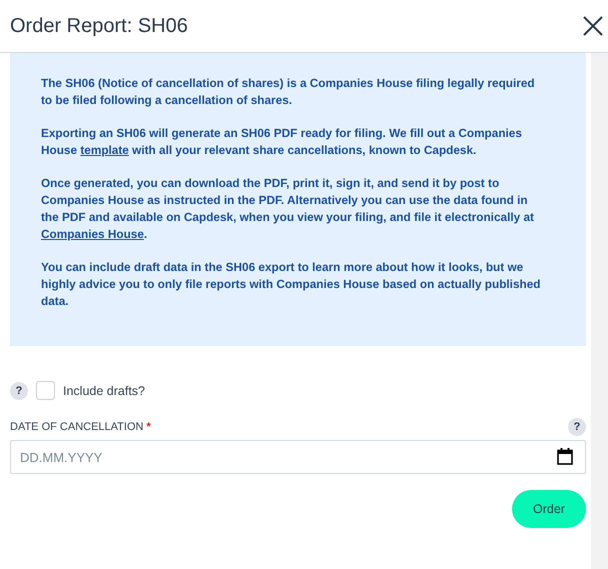  I want to click on link: template, so click(104, 150).